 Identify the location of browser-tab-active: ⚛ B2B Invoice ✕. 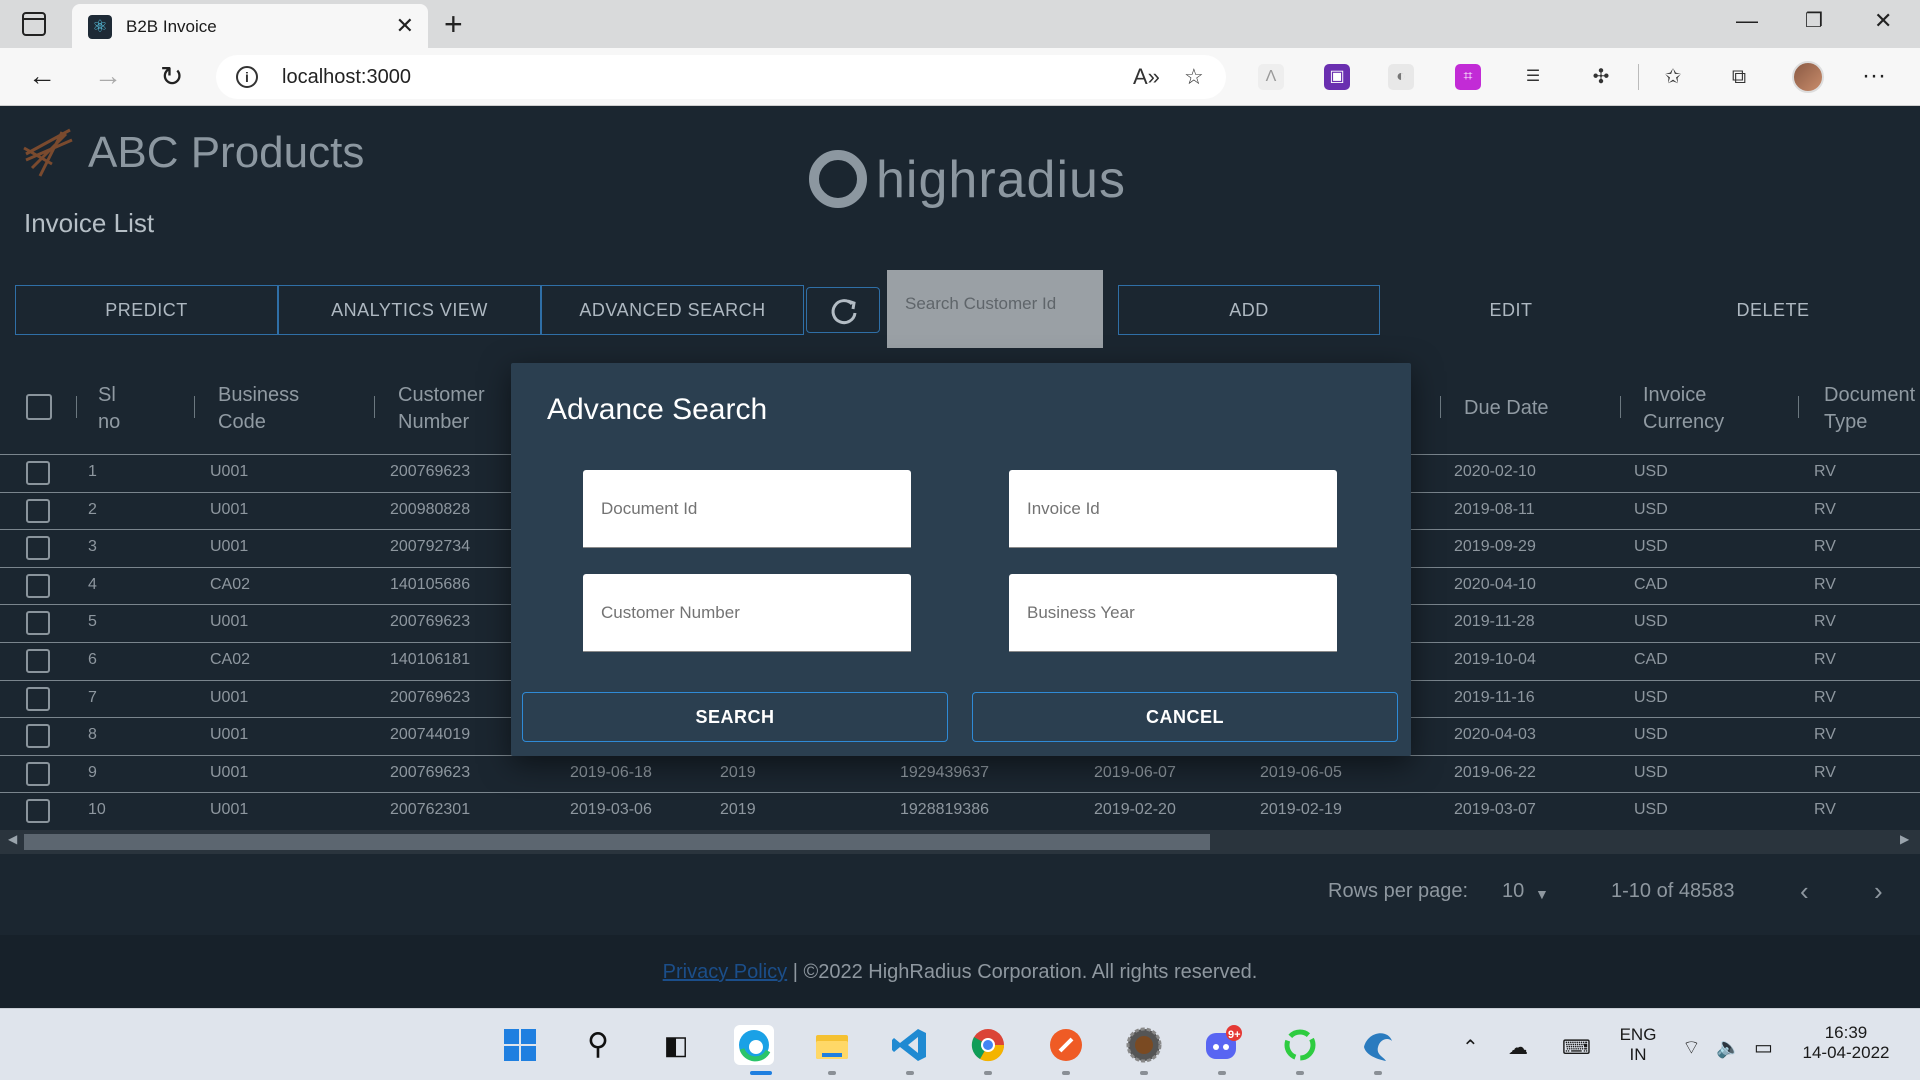
(250, 26).